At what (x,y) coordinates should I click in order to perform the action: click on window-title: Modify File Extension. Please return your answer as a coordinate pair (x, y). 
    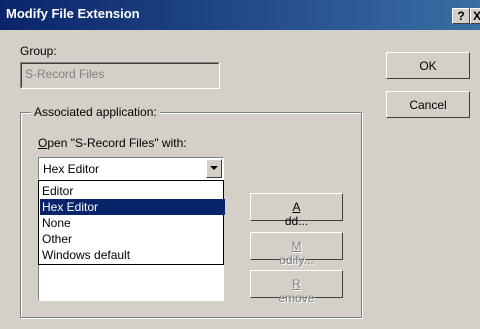
    Looking at the image, I should click on (73, 13).